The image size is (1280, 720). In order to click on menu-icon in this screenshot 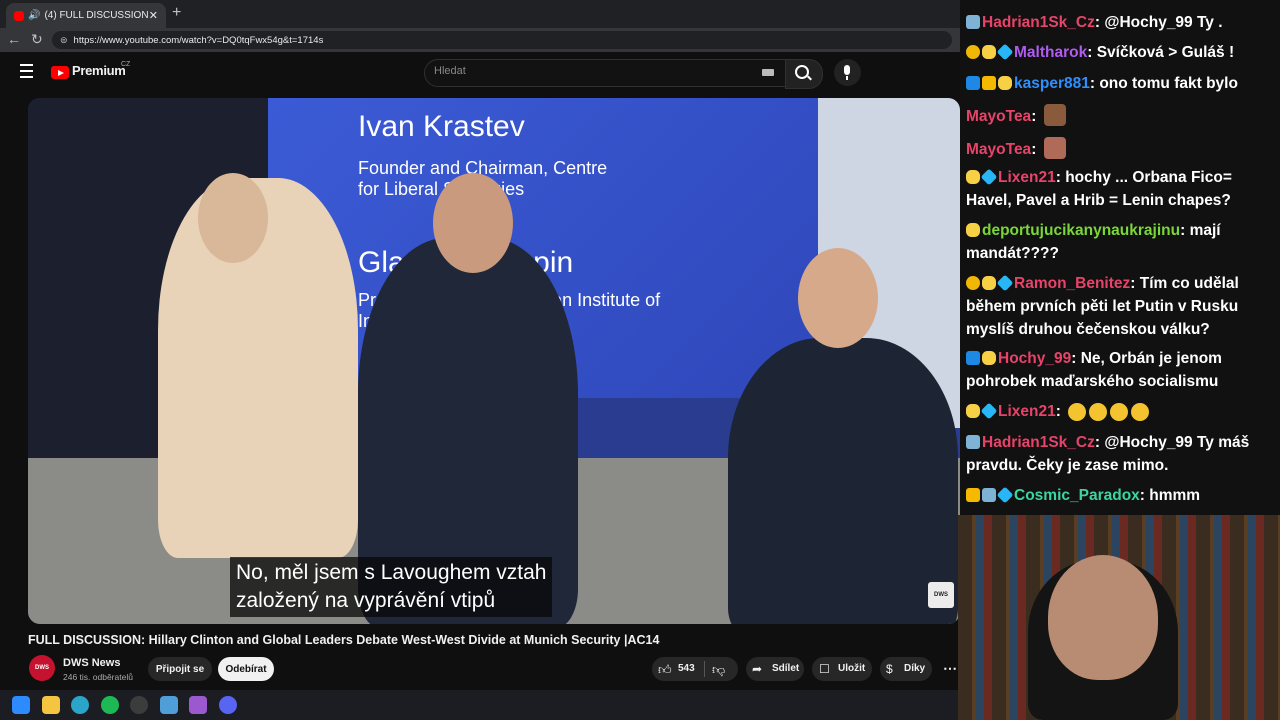, I will do `click(26, 71)`.